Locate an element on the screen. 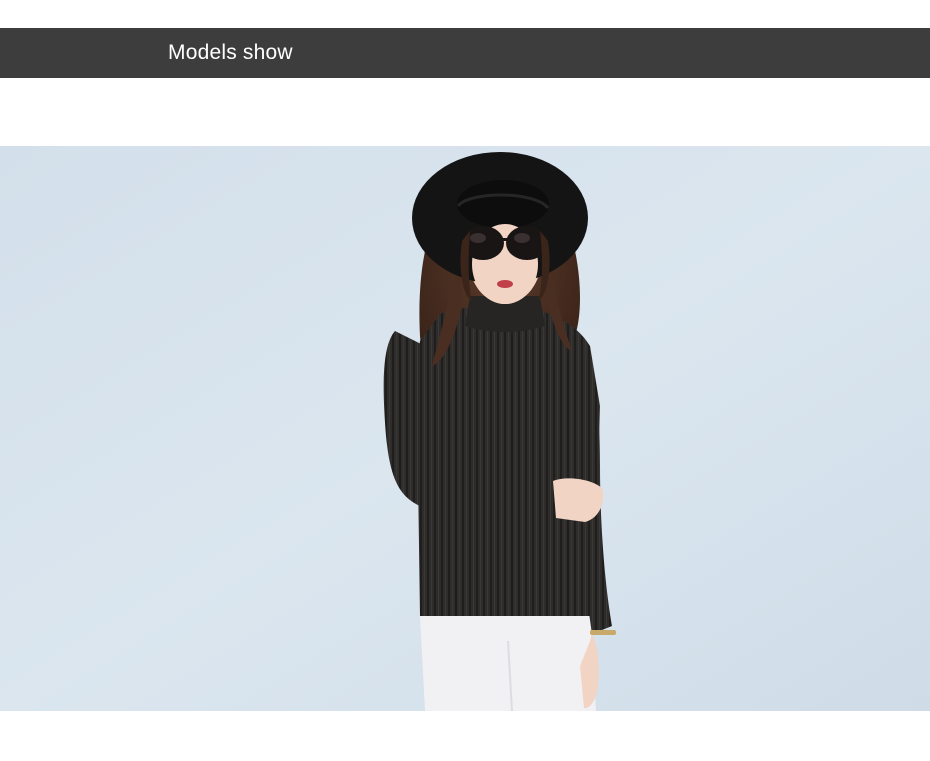 This screenshot has width=930, height=761. section-header-bar: Models show is located at coordinates (465, 53).